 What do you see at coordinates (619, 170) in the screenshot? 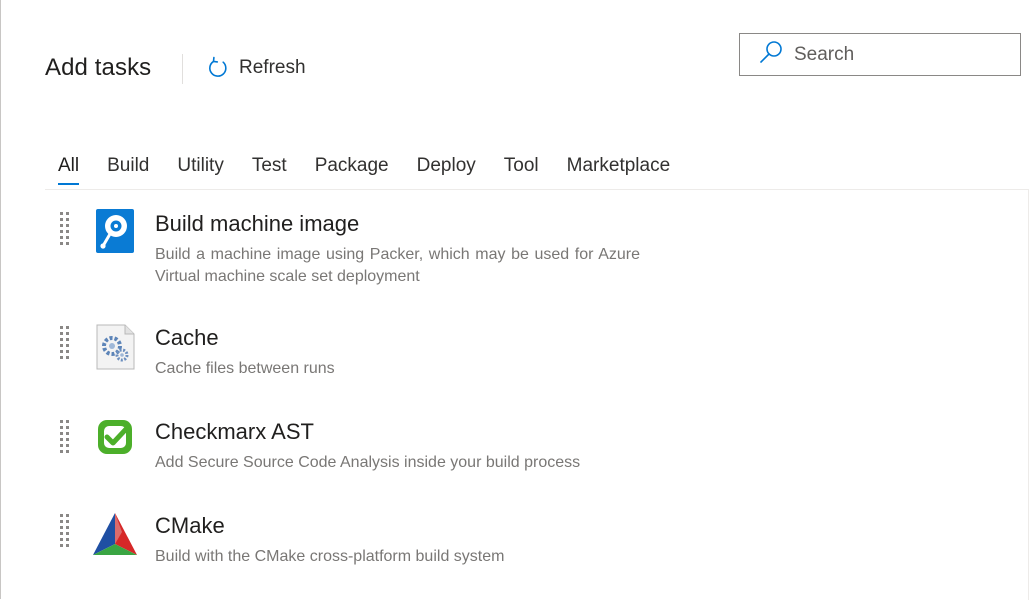
I see `tab-marketplace: Marketplace` at bounding box center [619, 170].